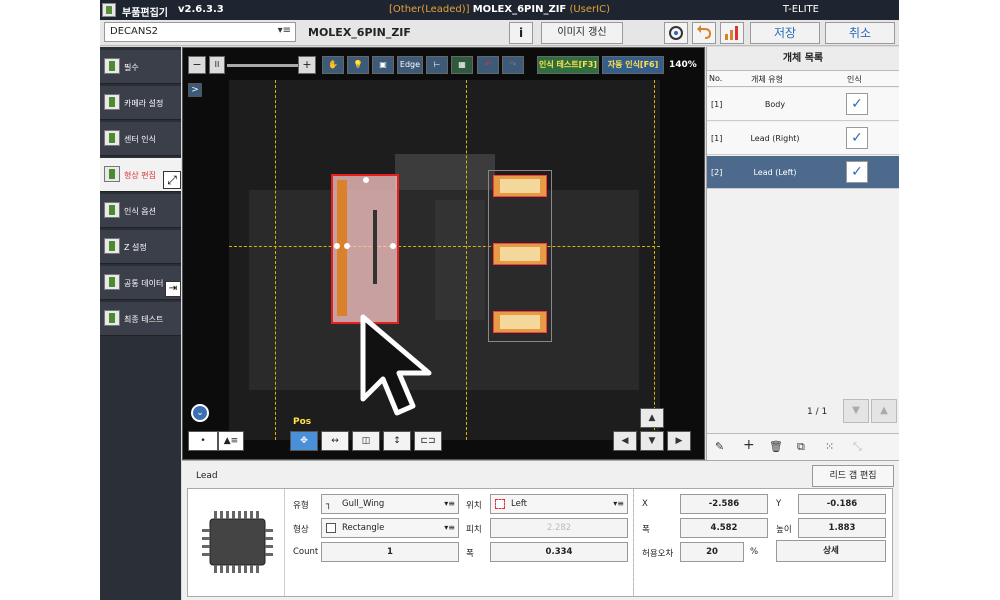 The height and width of the screenshot is (600, 1000). I want to click on magic-wand-icon: ✎, so click(719, 446).